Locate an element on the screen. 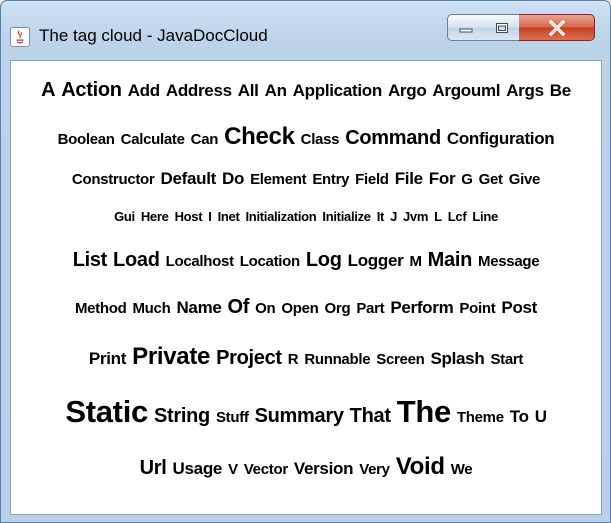 The height and width of the screenshot is (523, 611). tag-link: Very is located at coordinates (374, 469).